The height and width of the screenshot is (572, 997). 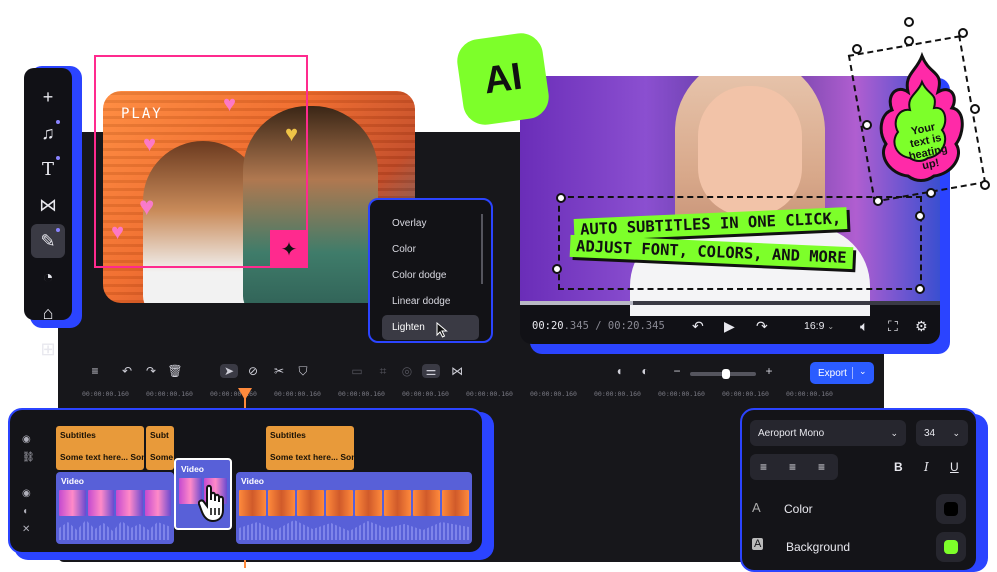 What do you see at coordinates (175, 371) in the screenshot?
I see `delete-icon: 🗑︎` at bounding box center [175, 371].